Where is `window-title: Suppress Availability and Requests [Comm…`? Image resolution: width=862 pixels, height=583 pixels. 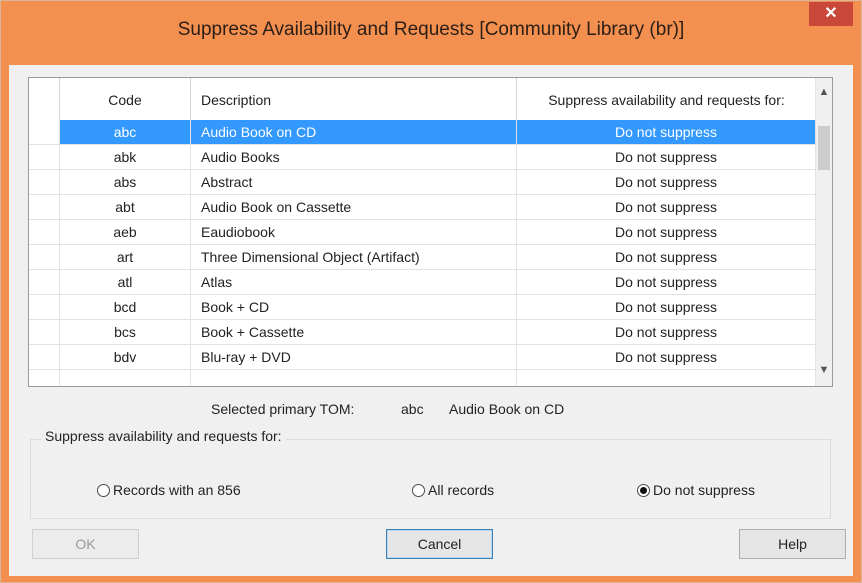 window-title: Suppress Availability and Requests [Comm… is located at coordinates (431, 29).